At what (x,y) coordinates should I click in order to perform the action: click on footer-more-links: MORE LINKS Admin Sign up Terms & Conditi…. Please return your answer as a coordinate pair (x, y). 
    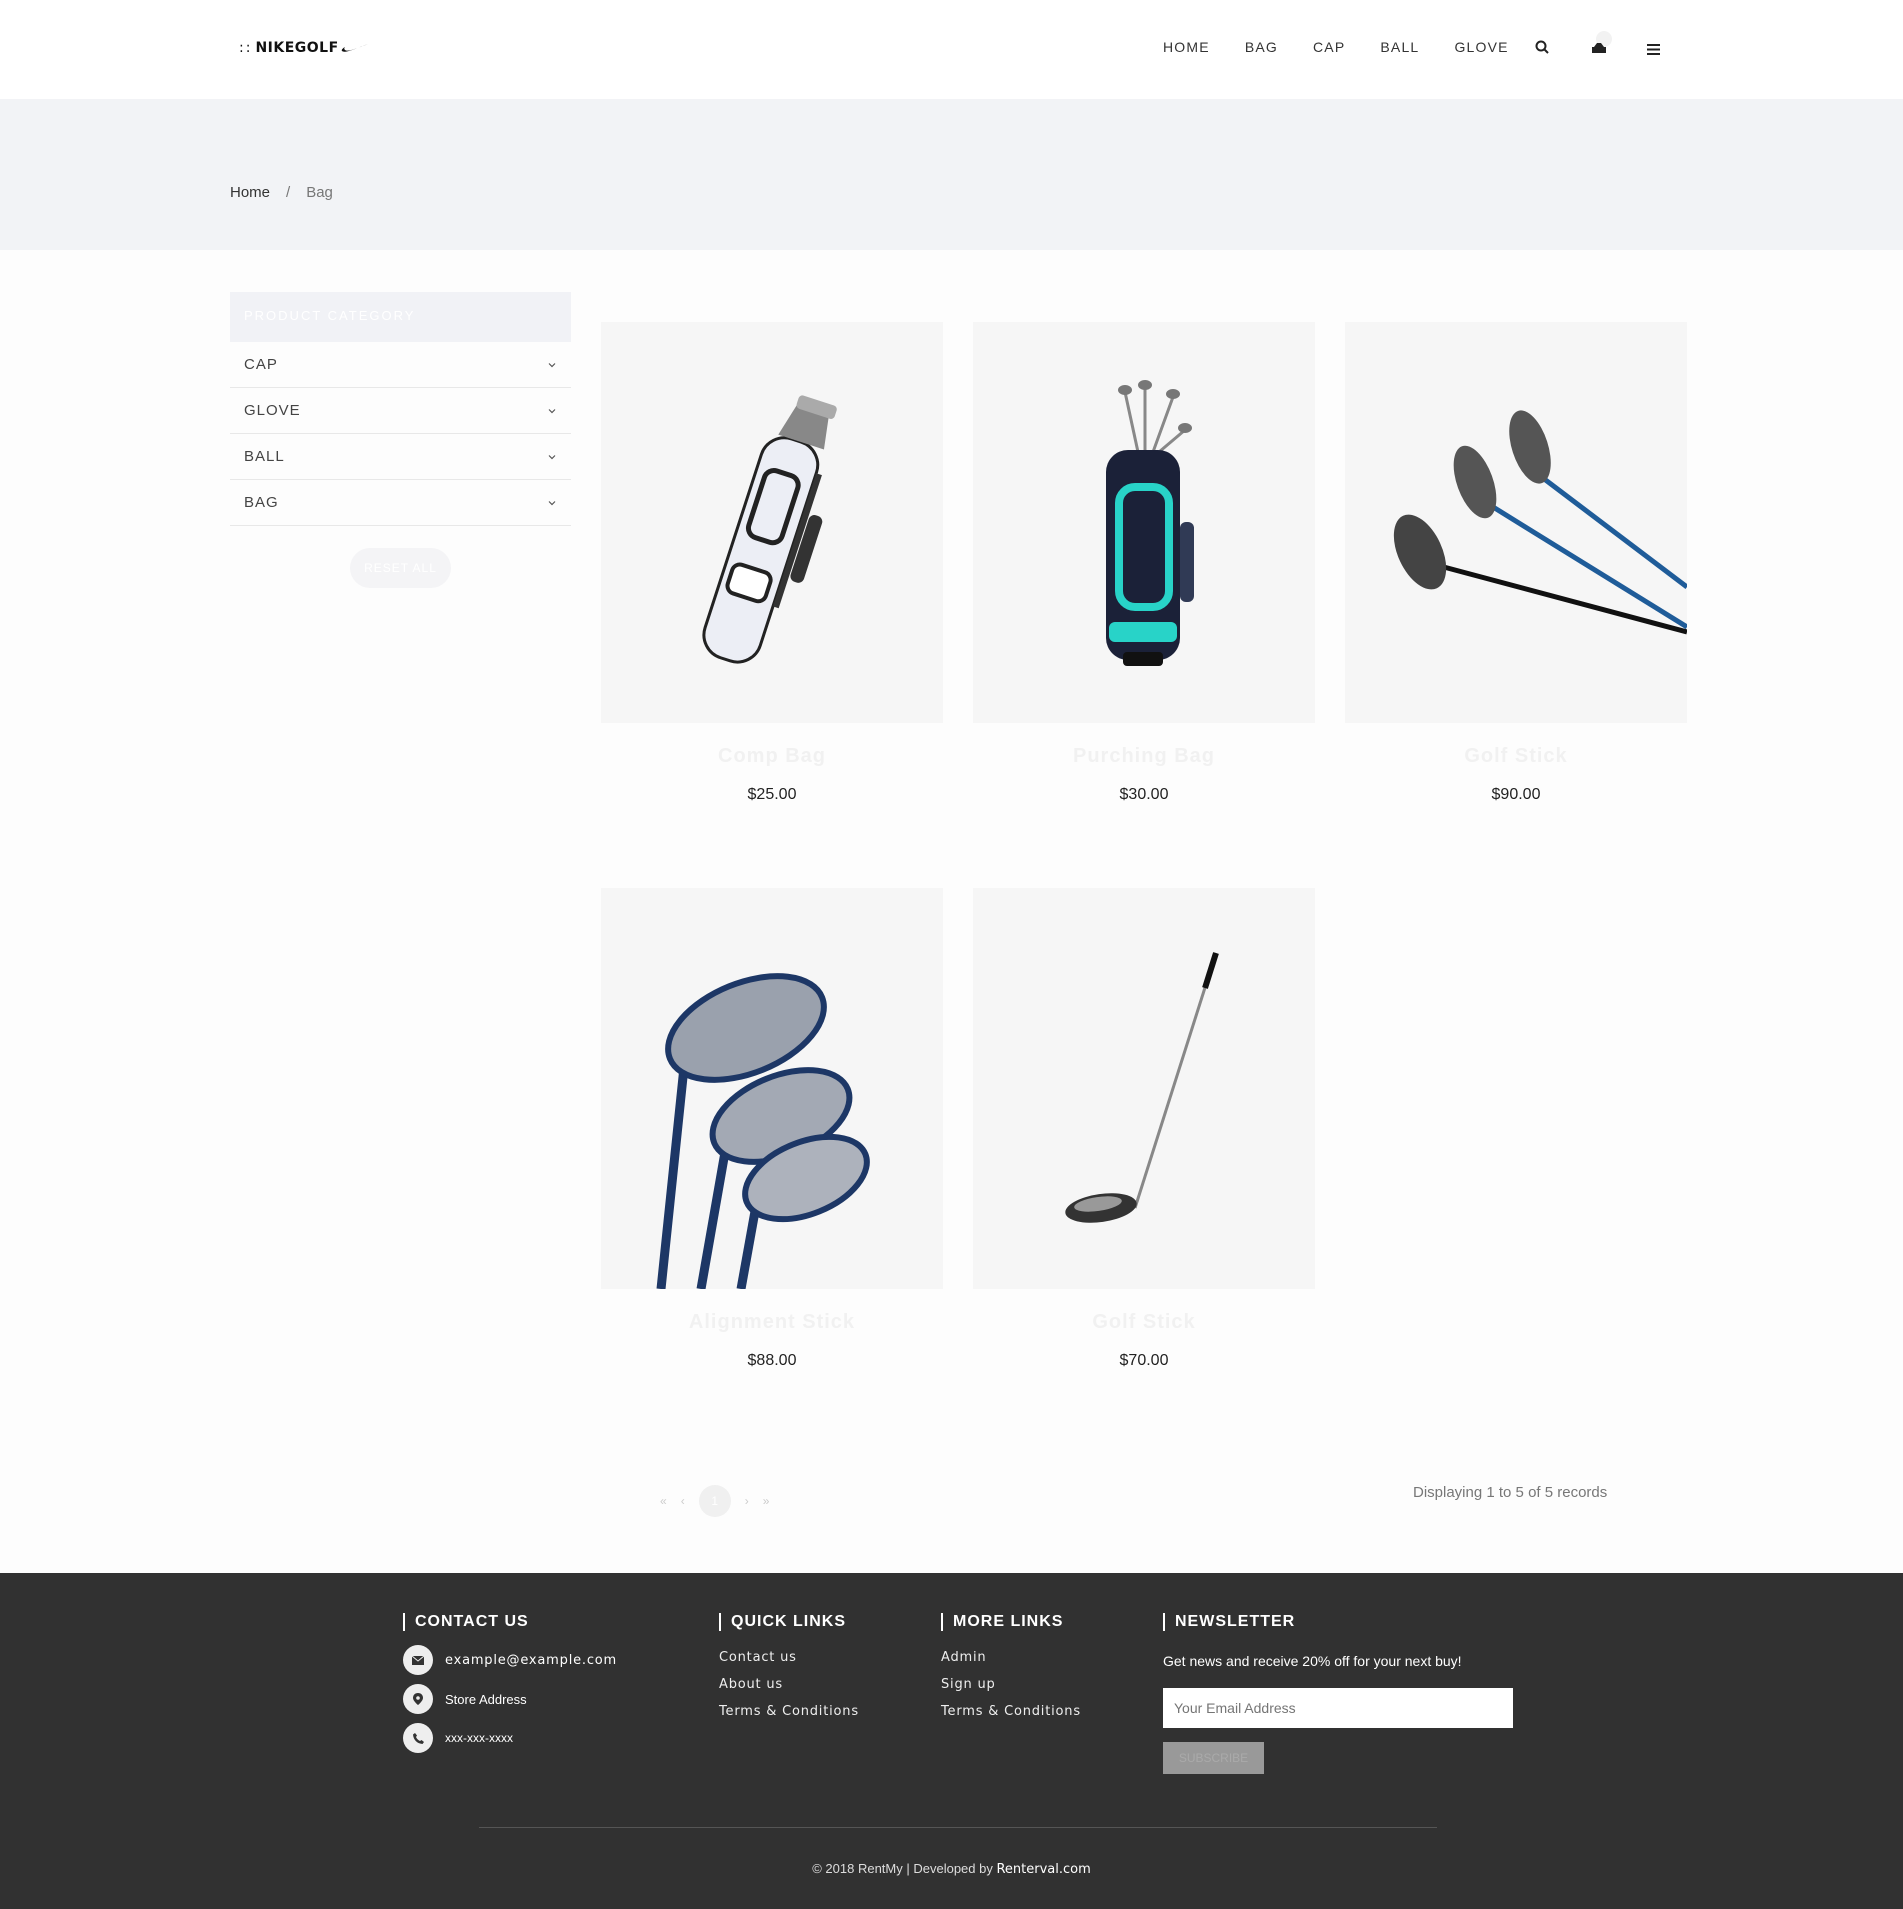
    Looking at the image, I should click on (1011, 1666).